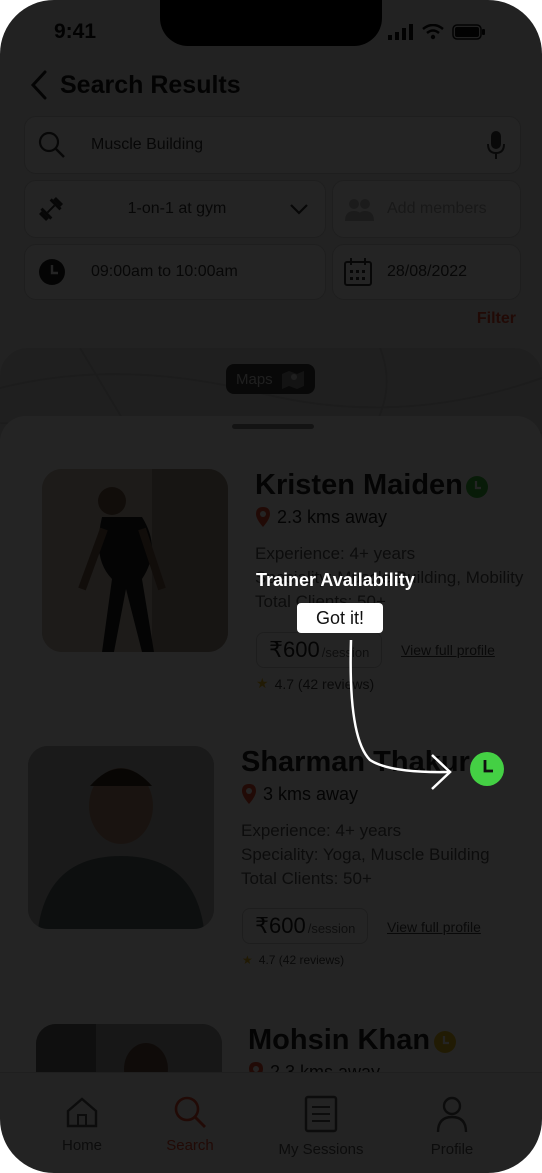  I want to click on trainer-name: Mohsin Khan, so click(339, 1040).